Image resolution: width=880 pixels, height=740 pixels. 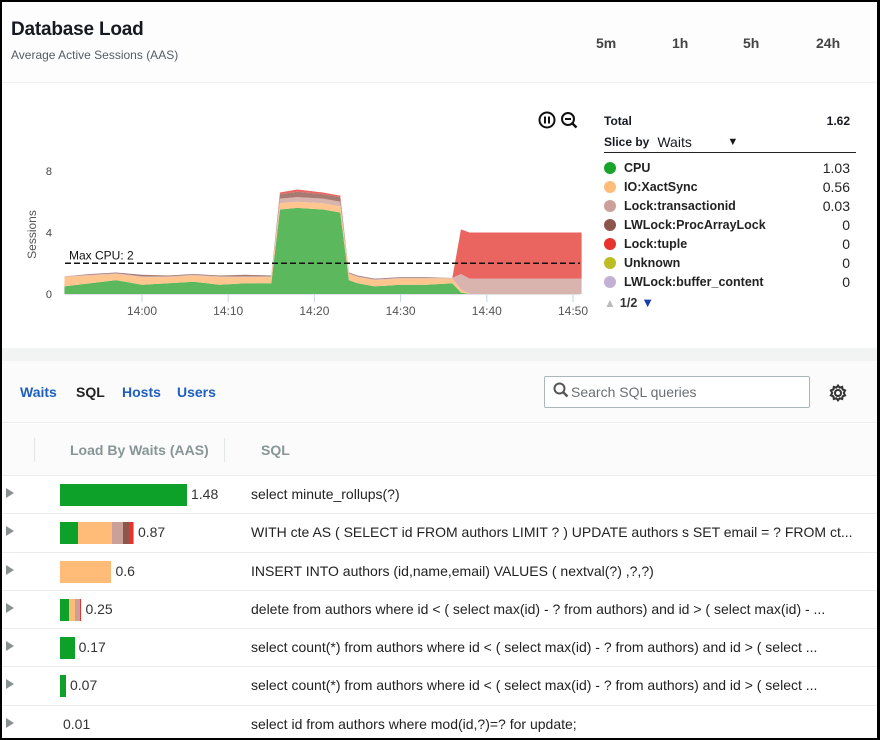 I want to click on page-title: Database Load, so click(x=77, y=29).